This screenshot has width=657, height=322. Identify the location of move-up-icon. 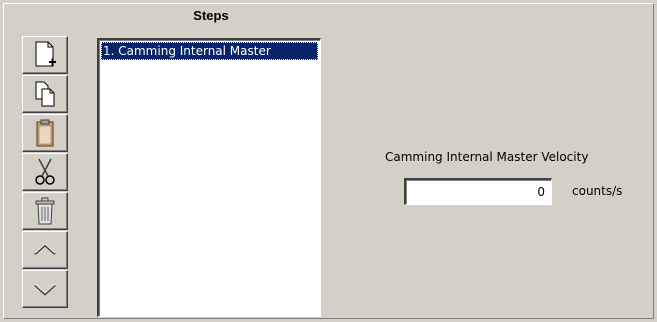
(45, 250).